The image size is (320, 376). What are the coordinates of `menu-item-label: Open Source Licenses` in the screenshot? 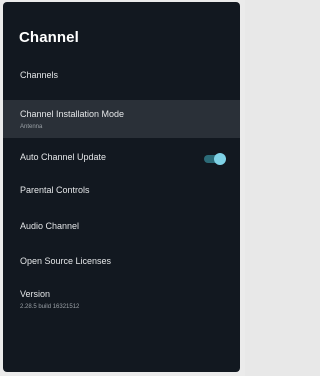 It's located at (66, 261).